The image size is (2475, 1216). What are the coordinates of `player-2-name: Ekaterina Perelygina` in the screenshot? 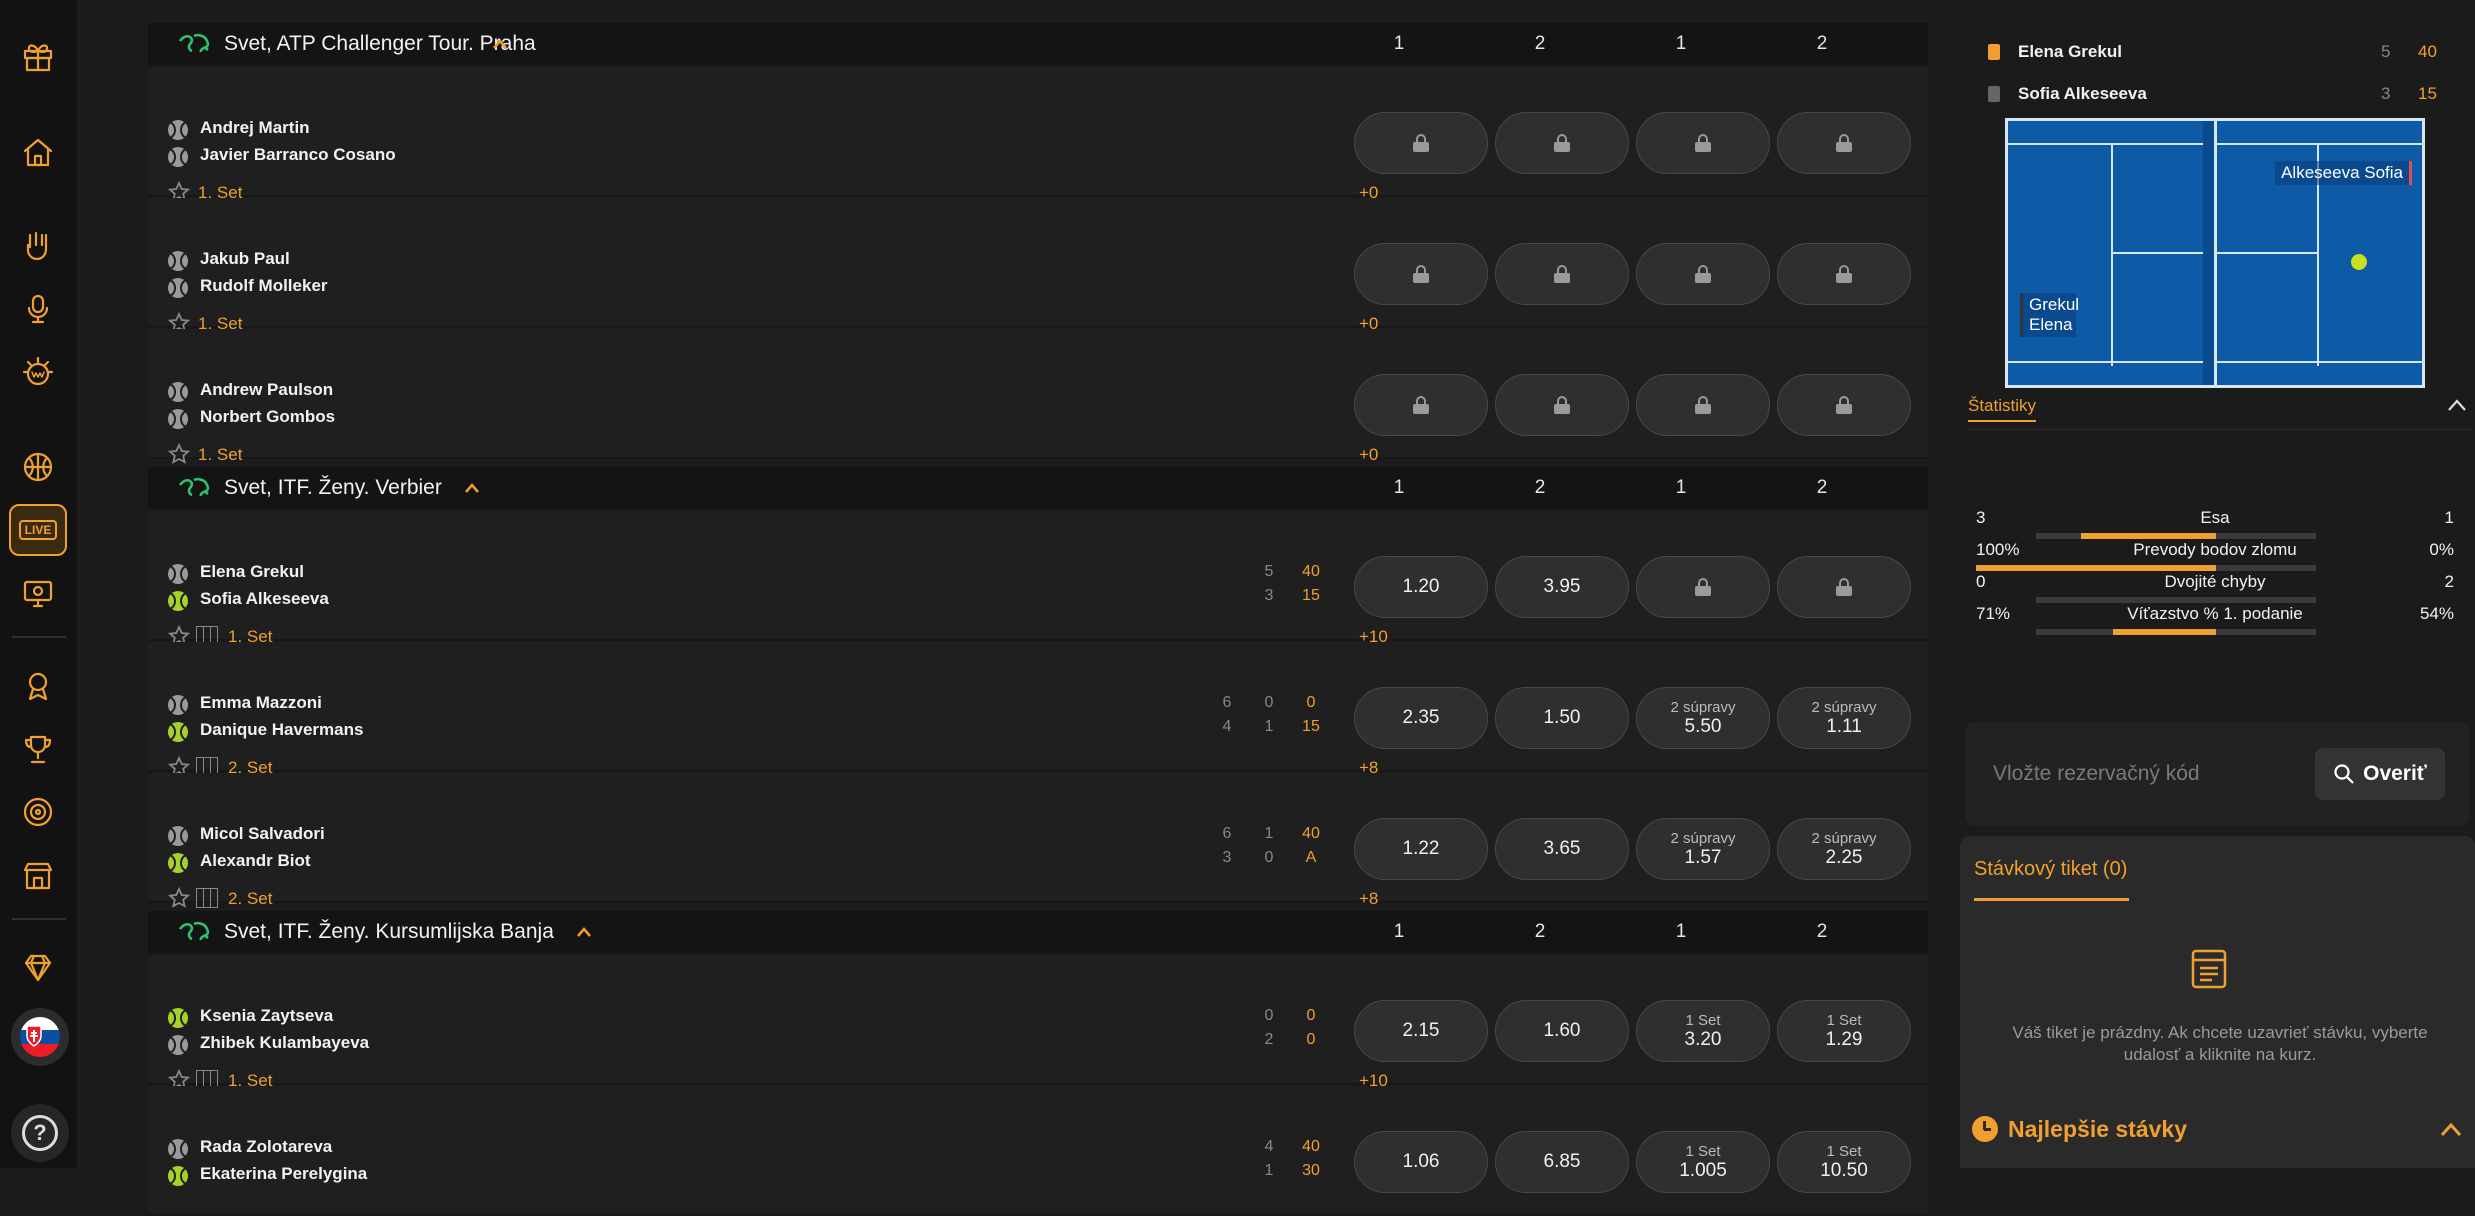 It's located at (283, 1174).